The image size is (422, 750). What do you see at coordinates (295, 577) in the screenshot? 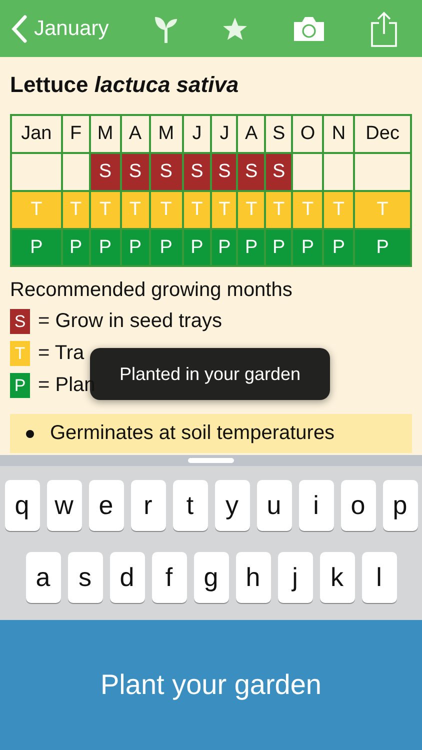
I see `keyboard-key: j` at bounding box center [295, 577].